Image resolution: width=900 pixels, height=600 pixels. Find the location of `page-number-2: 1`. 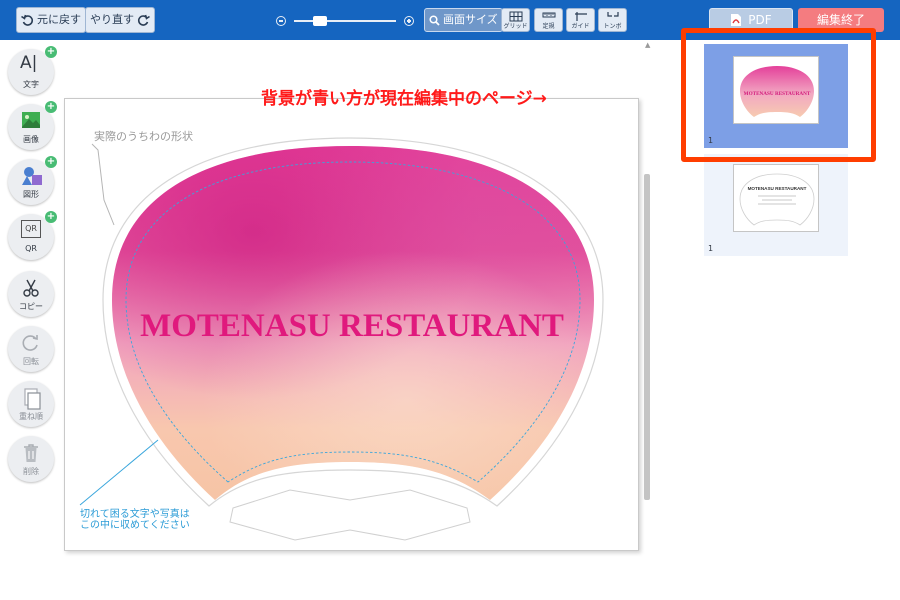

page-number-2: 1 is located at coordinates (711, 248).